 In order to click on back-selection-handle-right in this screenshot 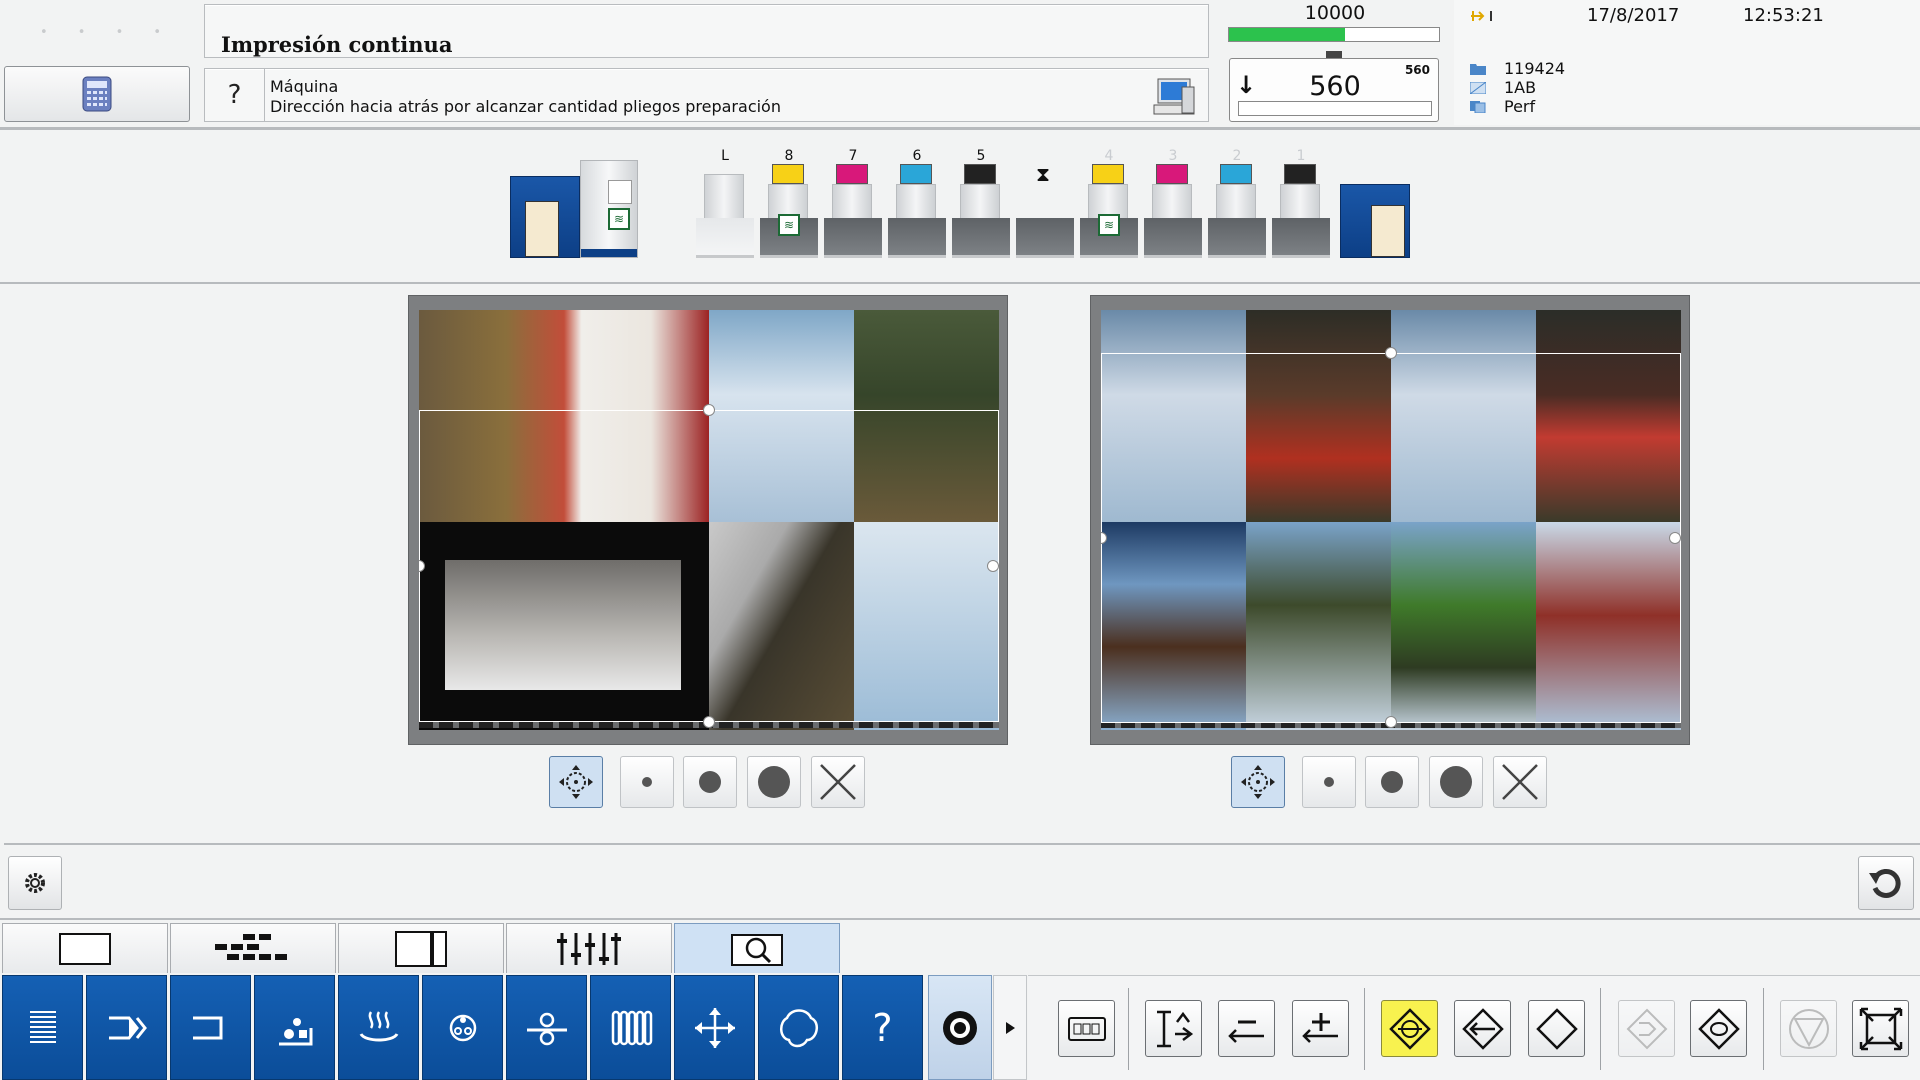, I will do `click(1675, 538)`.